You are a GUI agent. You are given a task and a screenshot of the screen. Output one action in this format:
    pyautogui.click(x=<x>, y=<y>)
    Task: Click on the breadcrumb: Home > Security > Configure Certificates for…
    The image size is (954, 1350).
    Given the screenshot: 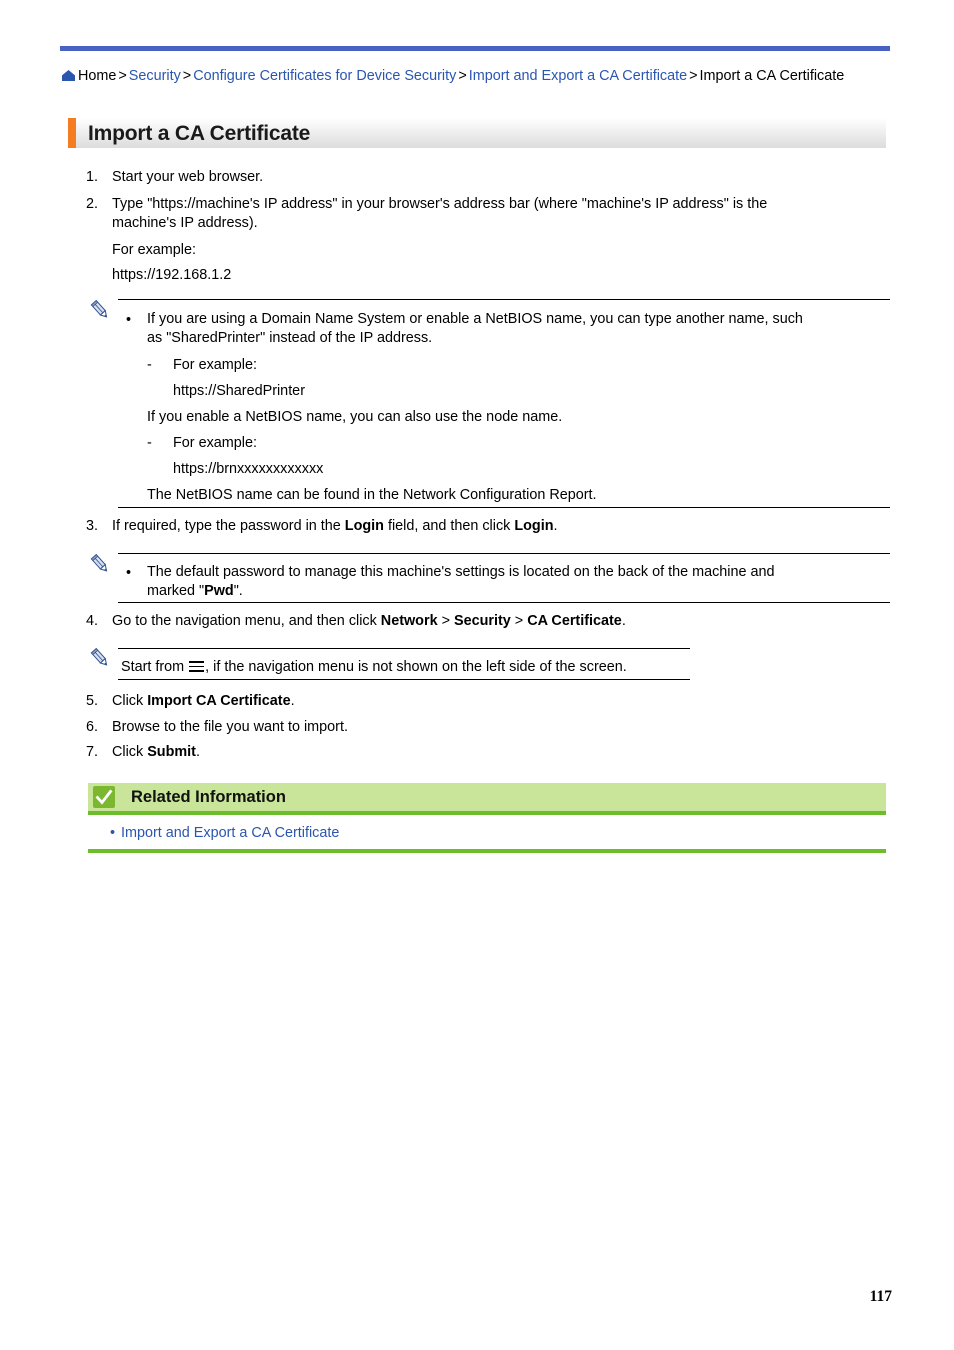 What is the action you would take?
    pyautogui.click(x=474, y=76)
    